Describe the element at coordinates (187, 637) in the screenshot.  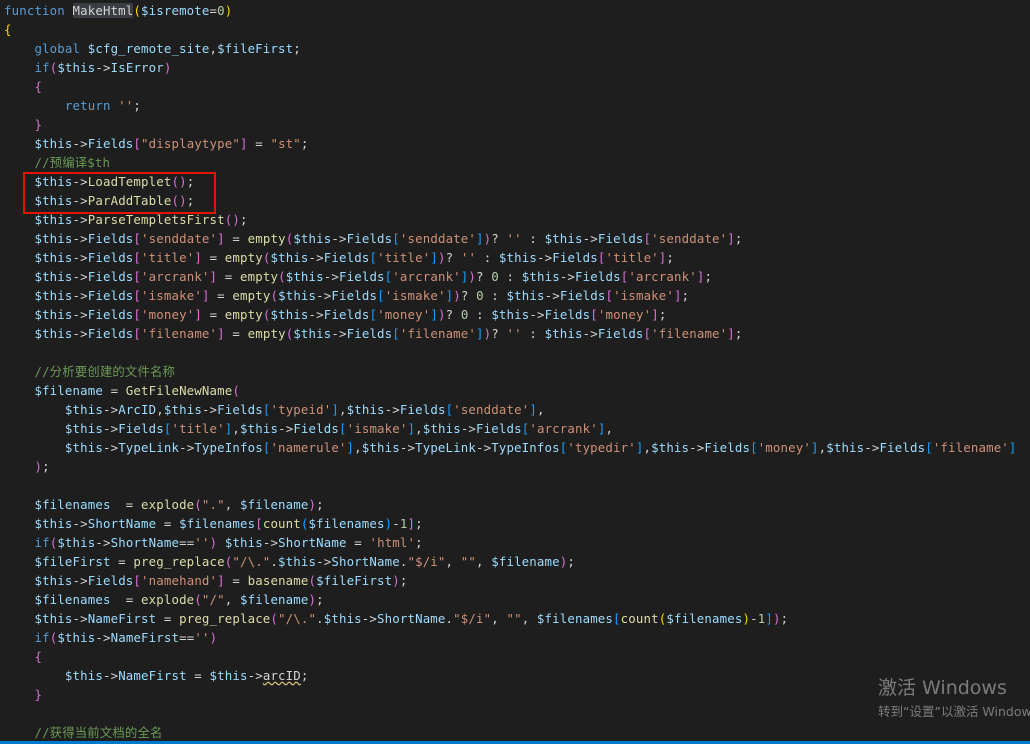
I see `code-token: ==` at that location.